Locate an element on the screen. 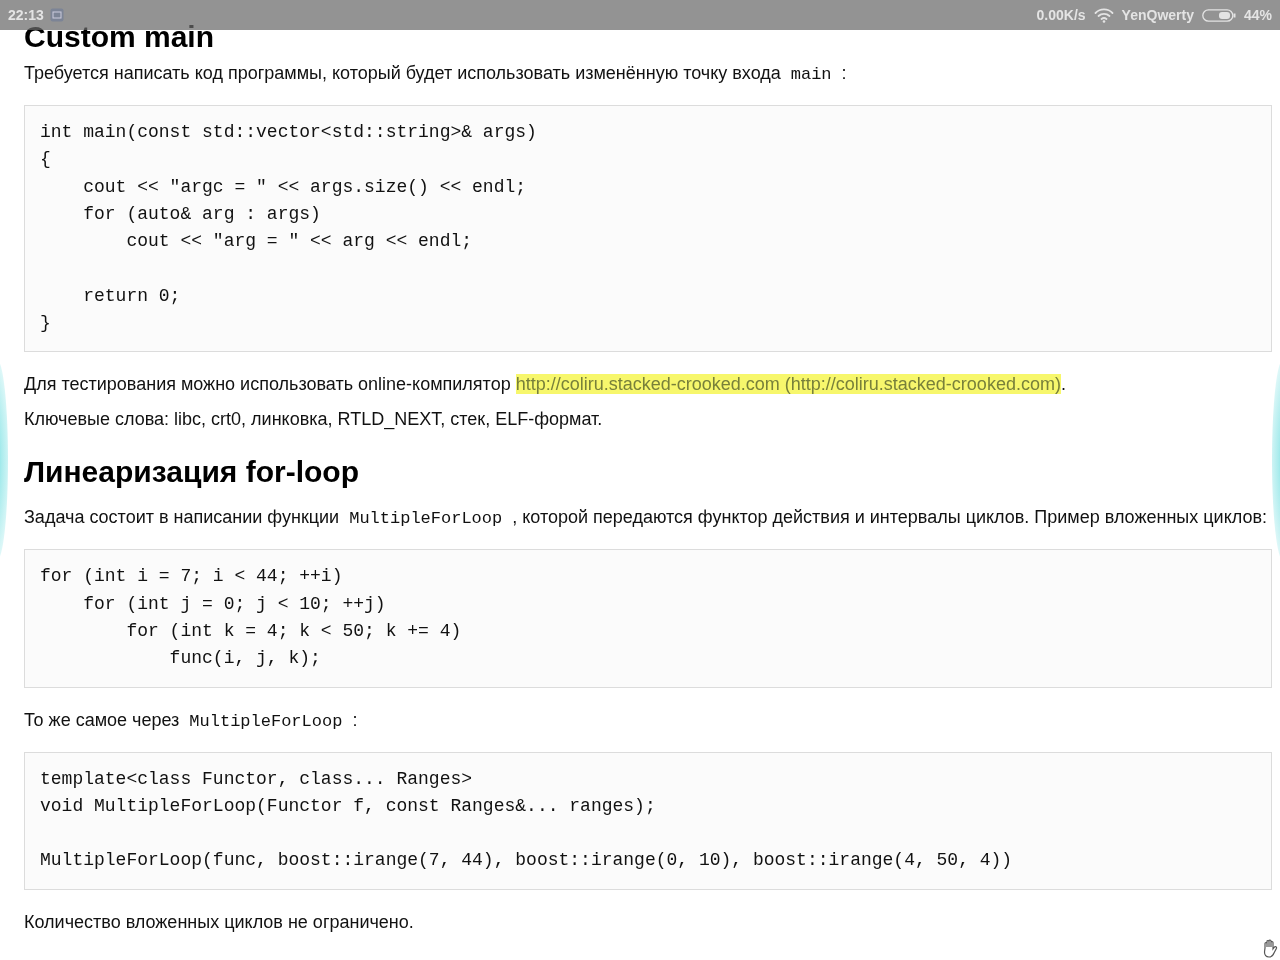 The image size is (1280, 960). paragraph: Ключевые слова: libc, crt0, линковка, RTLD_NEXT, стек, ELF-формат. is located at coordinates (314, 420).